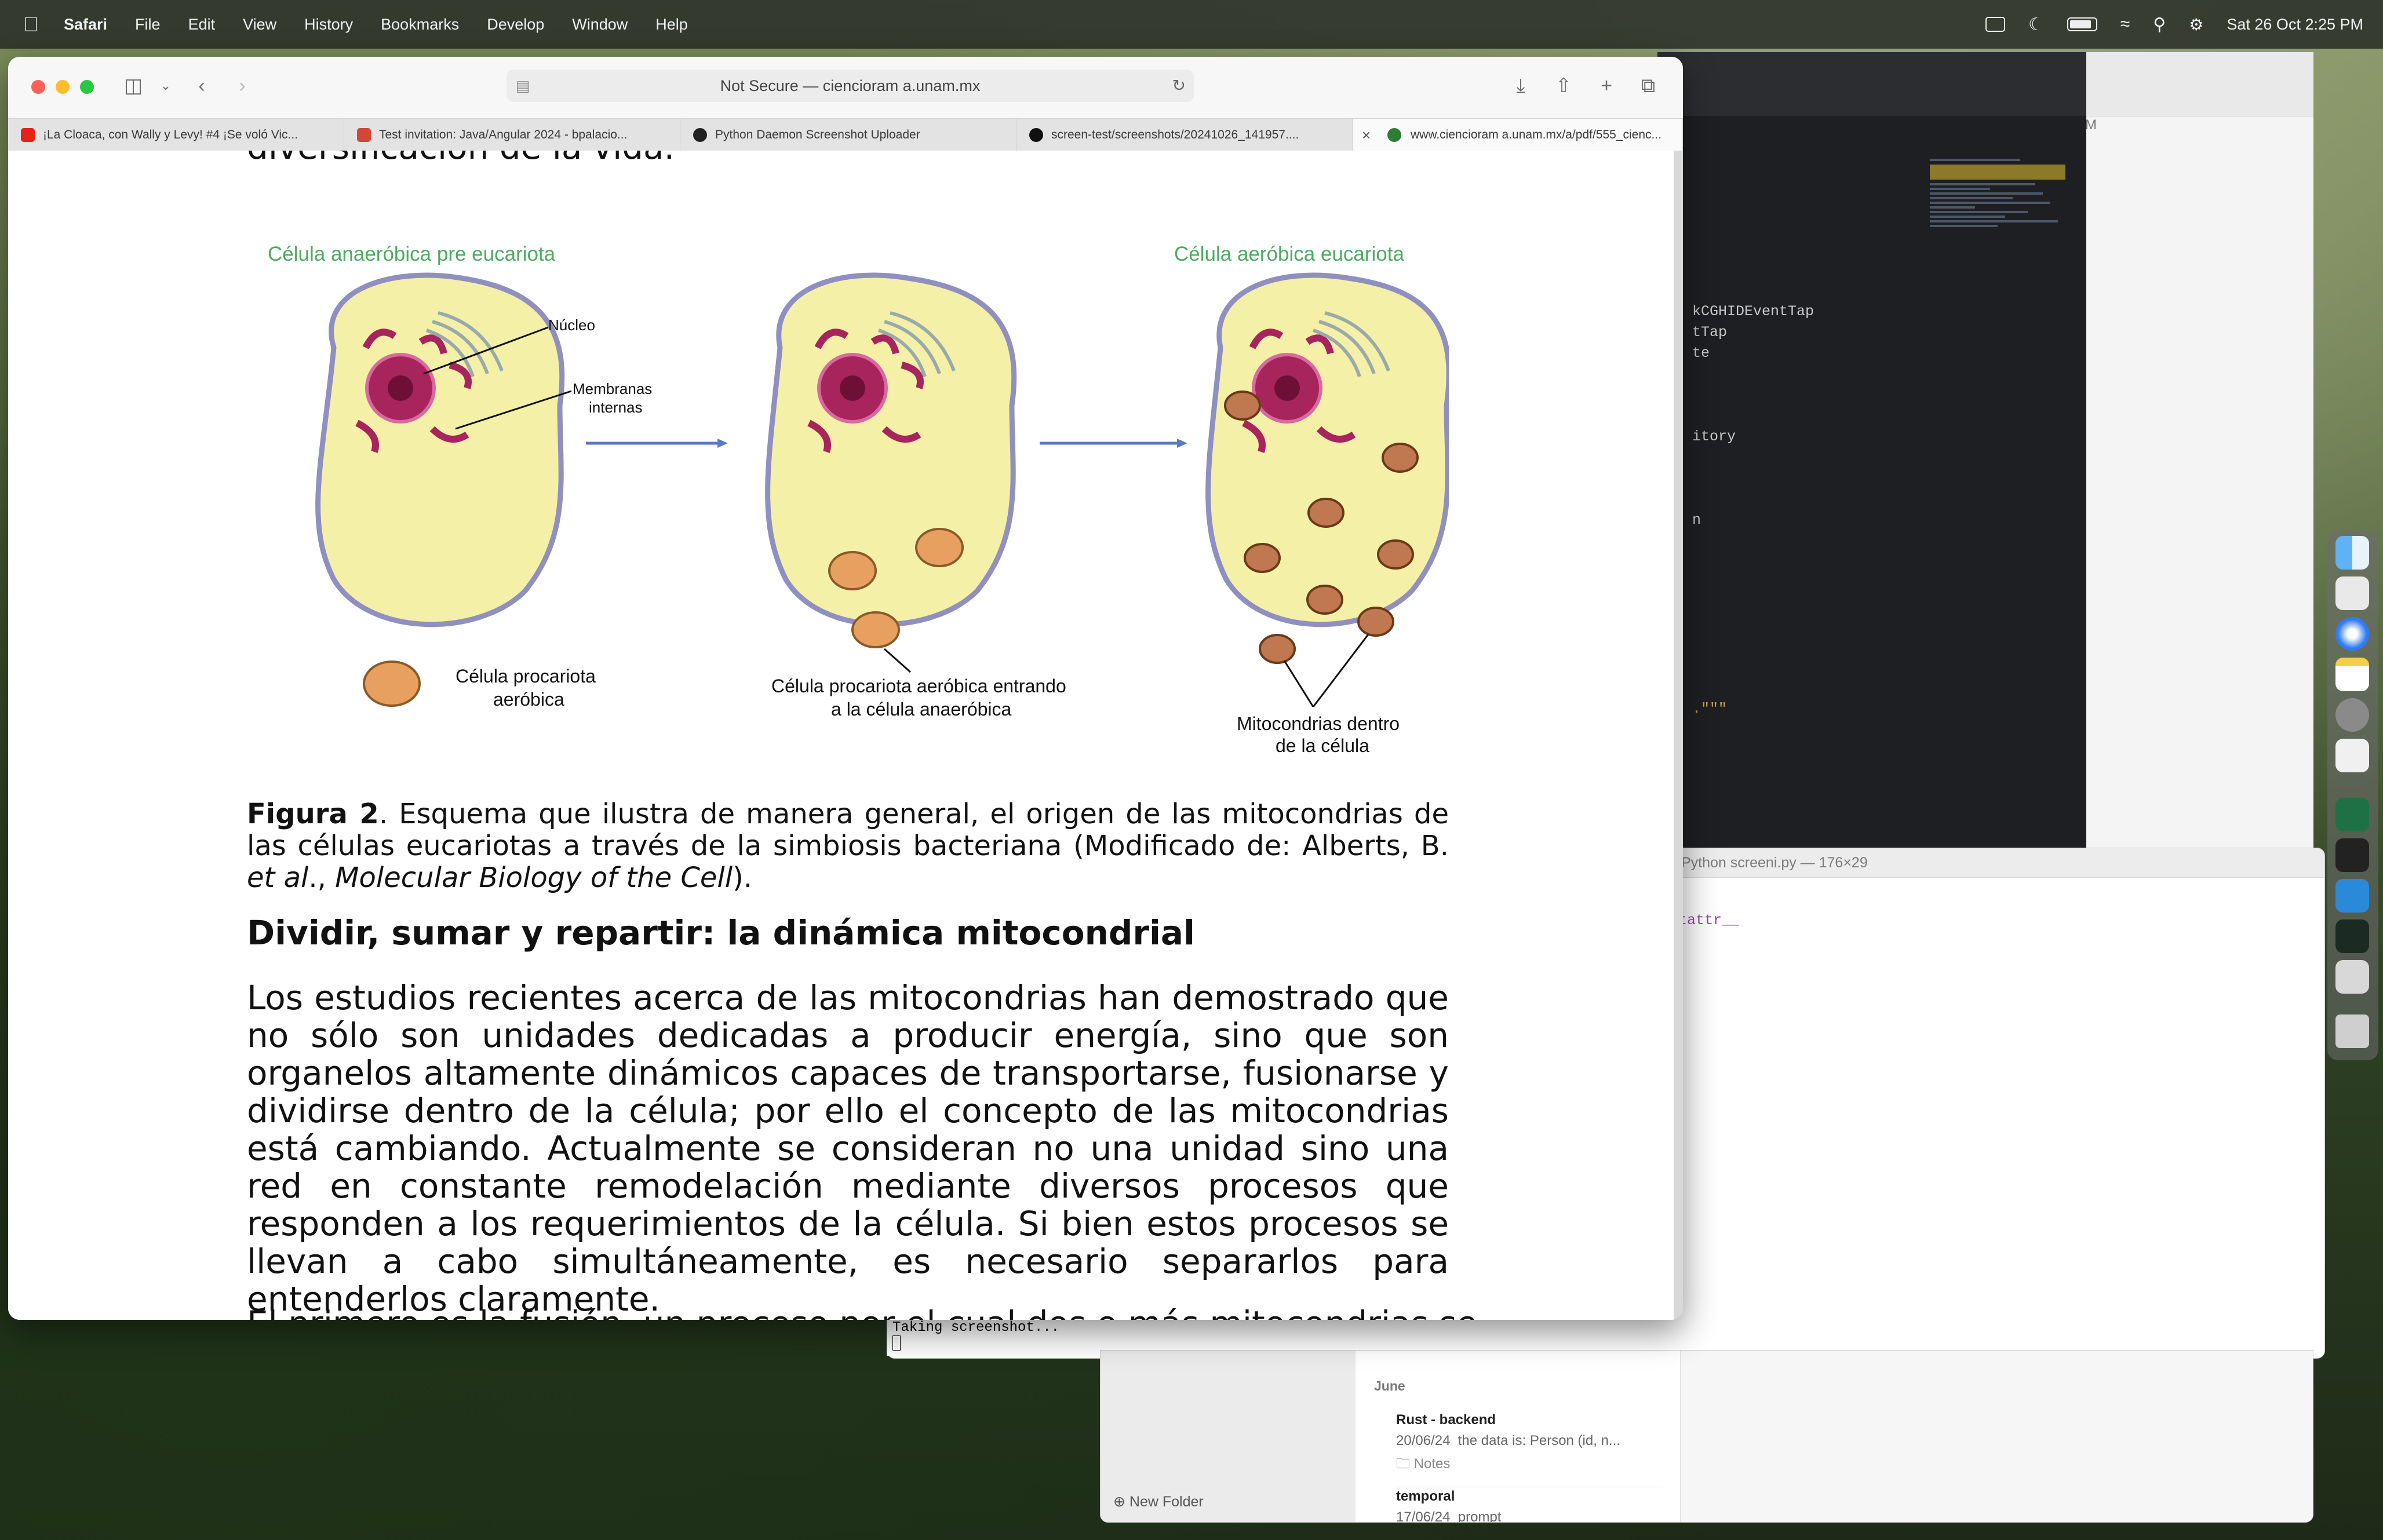 The height and width of the screenshot is (1540, 2383). I want to click on label-membranes-2: internas, so click(616, 407).